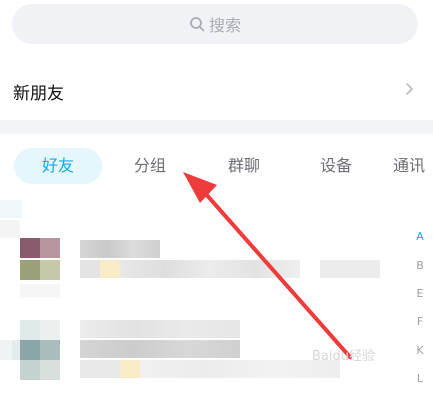  What do you see at coordinates (343, 356) in the screenshot?
I see `watermark: Baidu经验` at bounding box center [343, 356].